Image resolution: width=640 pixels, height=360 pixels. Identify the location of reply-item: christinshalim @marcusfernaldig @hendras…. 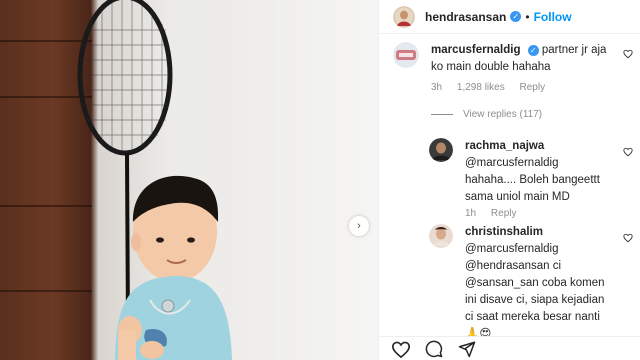
(531, 282).